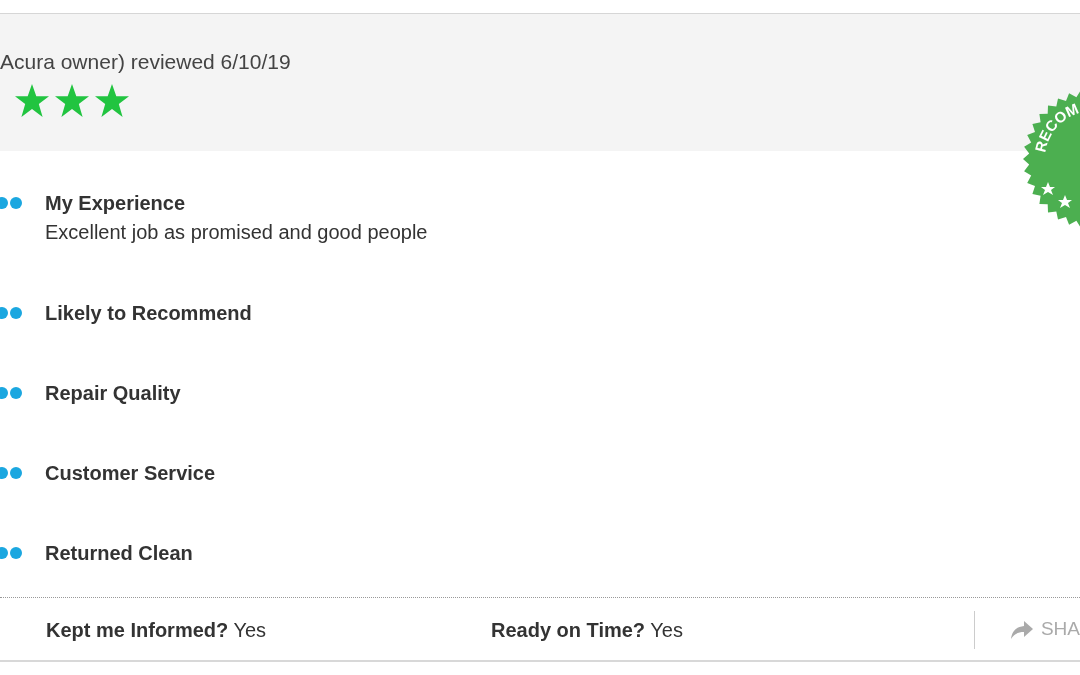 Image resolution: width=1080 pixels, height=675 pixels. What do you see at coordinates (587, 630) in the screenshot?
I see `question-answer: Ready on Time? Yes` at bounding box center [587, 630].